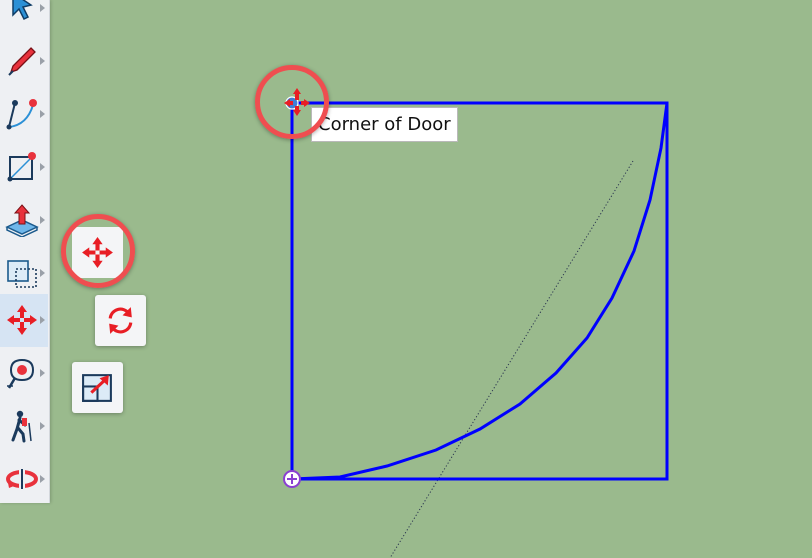  What do you see at coordinates (292, 479) in the screenshot?
I see `endpoint-marker-icon` at bounding box center [292, 479].